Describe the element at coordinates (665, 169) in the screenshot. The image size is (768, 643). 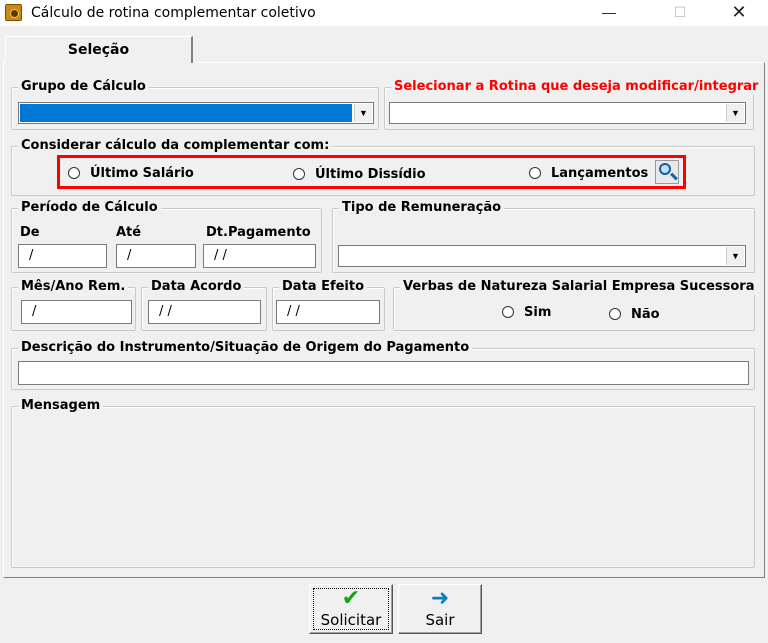
I see `search-icon` at that location.